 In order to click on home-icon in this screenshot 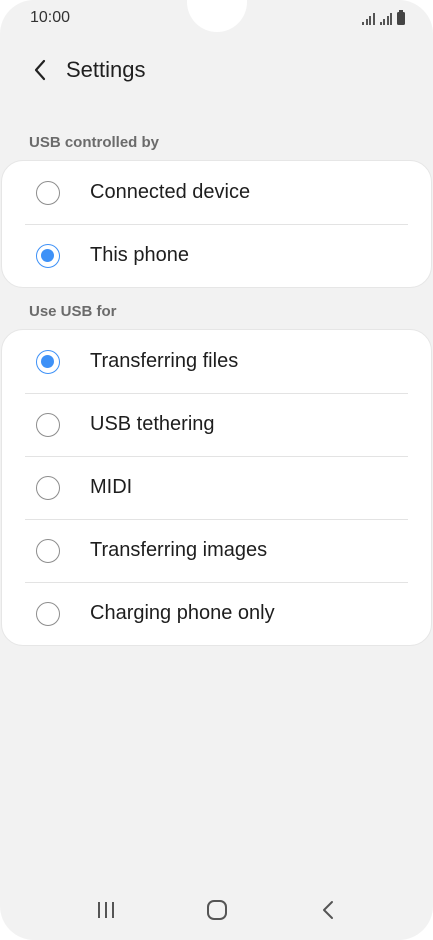, I will do `click(216, 910)`.